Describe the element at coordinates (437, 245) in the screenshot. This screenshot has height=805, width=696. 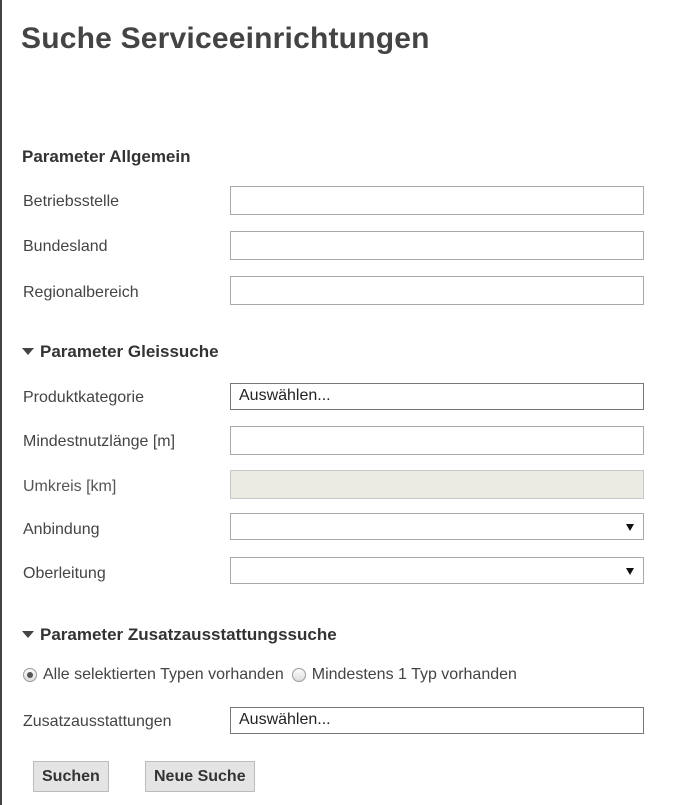
I see `bundesland-input` at that location.